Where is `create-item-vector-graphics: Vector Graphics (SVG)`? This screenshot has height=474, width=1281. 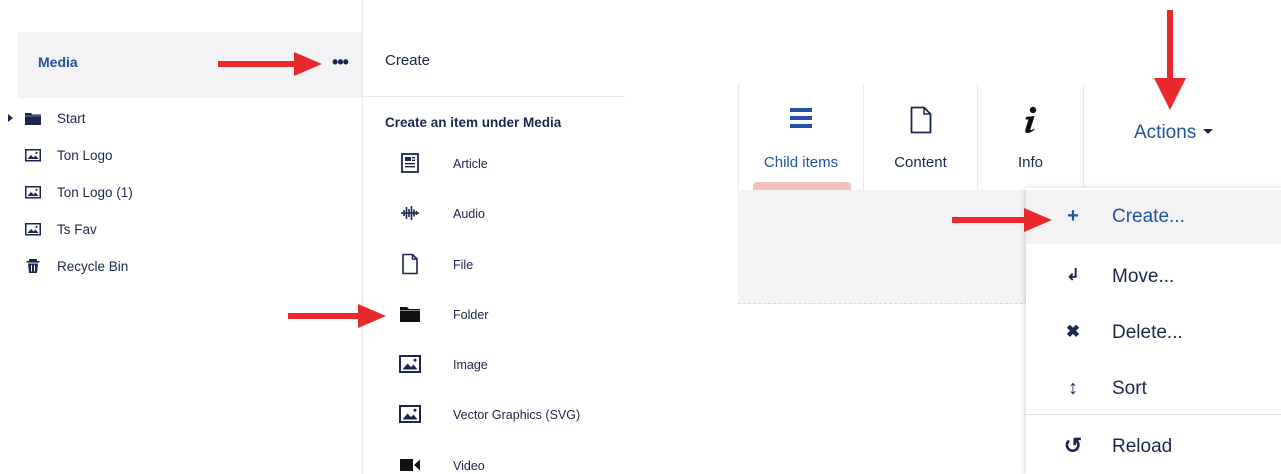
create-item-vector-graphics: Vector Graphics (SVG) is located at coordinates (494, 416).